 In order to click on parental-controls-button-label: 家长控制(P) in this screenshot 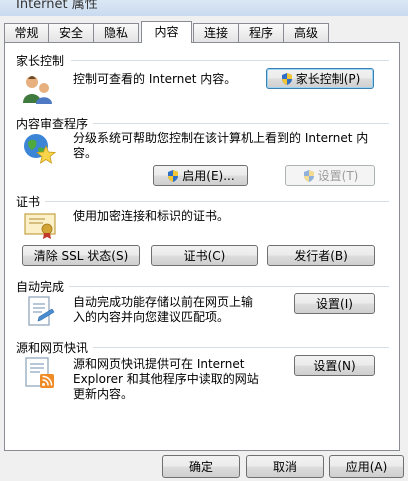, I will do `click(328, 79)`.